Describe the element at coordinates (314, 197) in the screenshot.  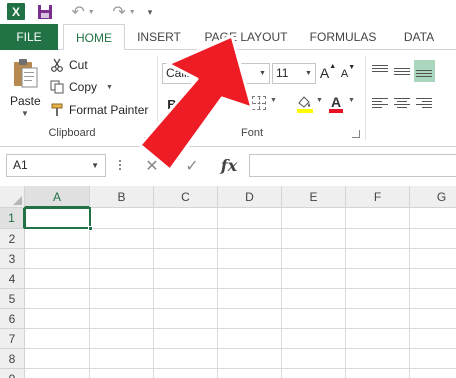
I see `column-header-e: E` at that location.